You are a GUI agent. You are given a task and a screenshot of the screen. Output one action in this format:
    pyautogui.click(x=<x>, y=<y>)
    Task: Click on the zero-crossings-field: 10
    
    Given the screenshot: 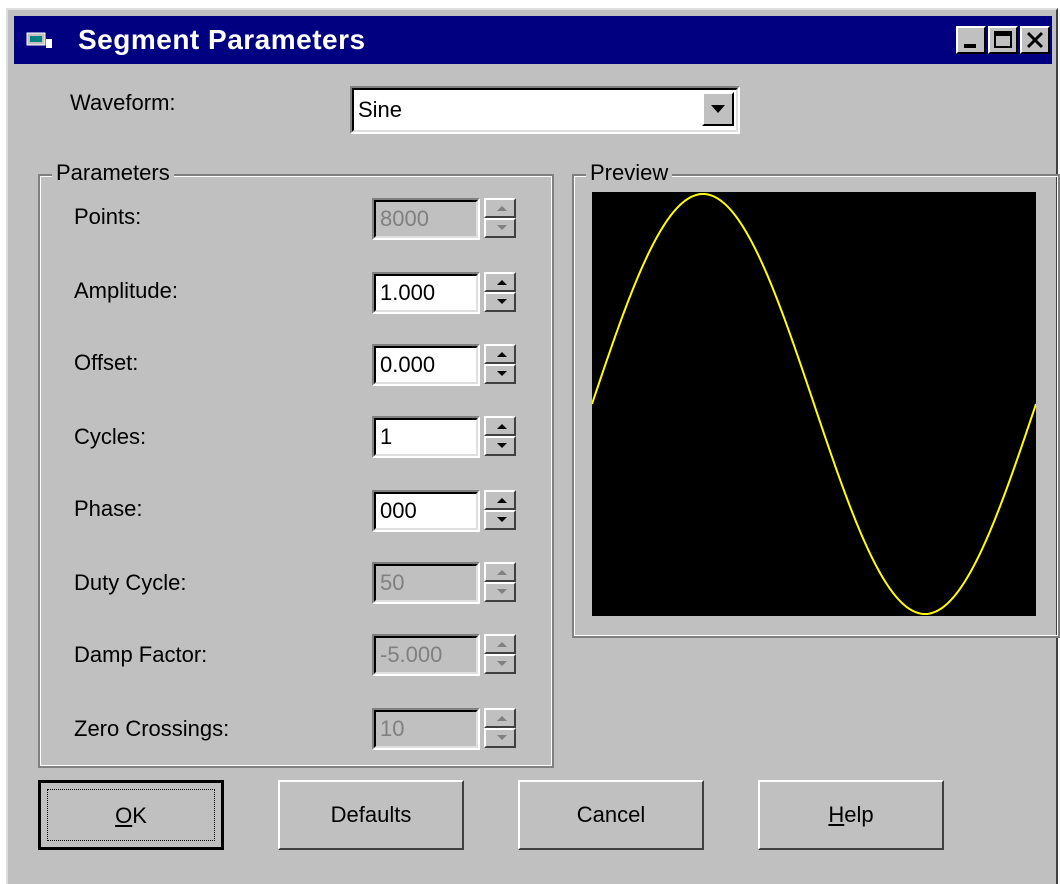 What is the action you would take?
    pyautogui.click(x=426, y=729)
    